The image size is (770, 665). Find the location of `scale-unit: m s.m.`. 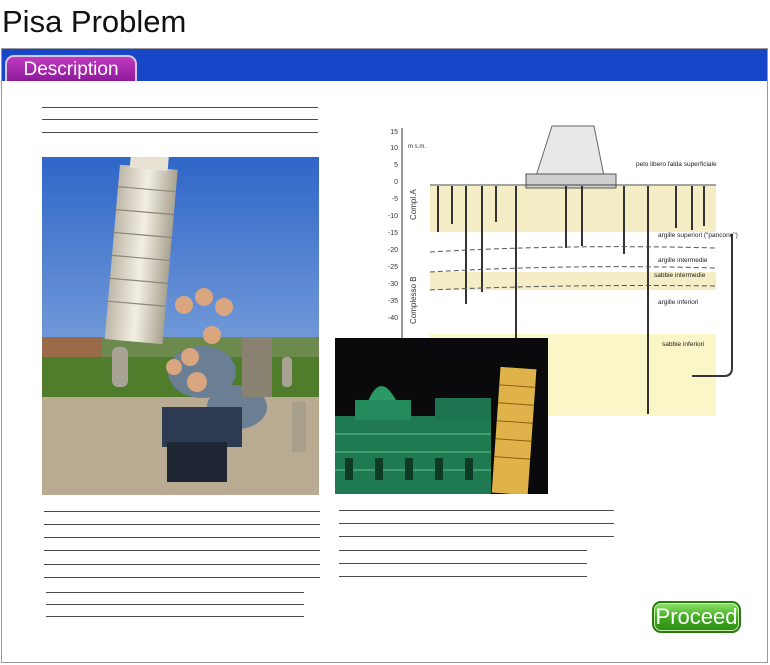

scale-unit: m s.m. is located at coordinates (417, 147).